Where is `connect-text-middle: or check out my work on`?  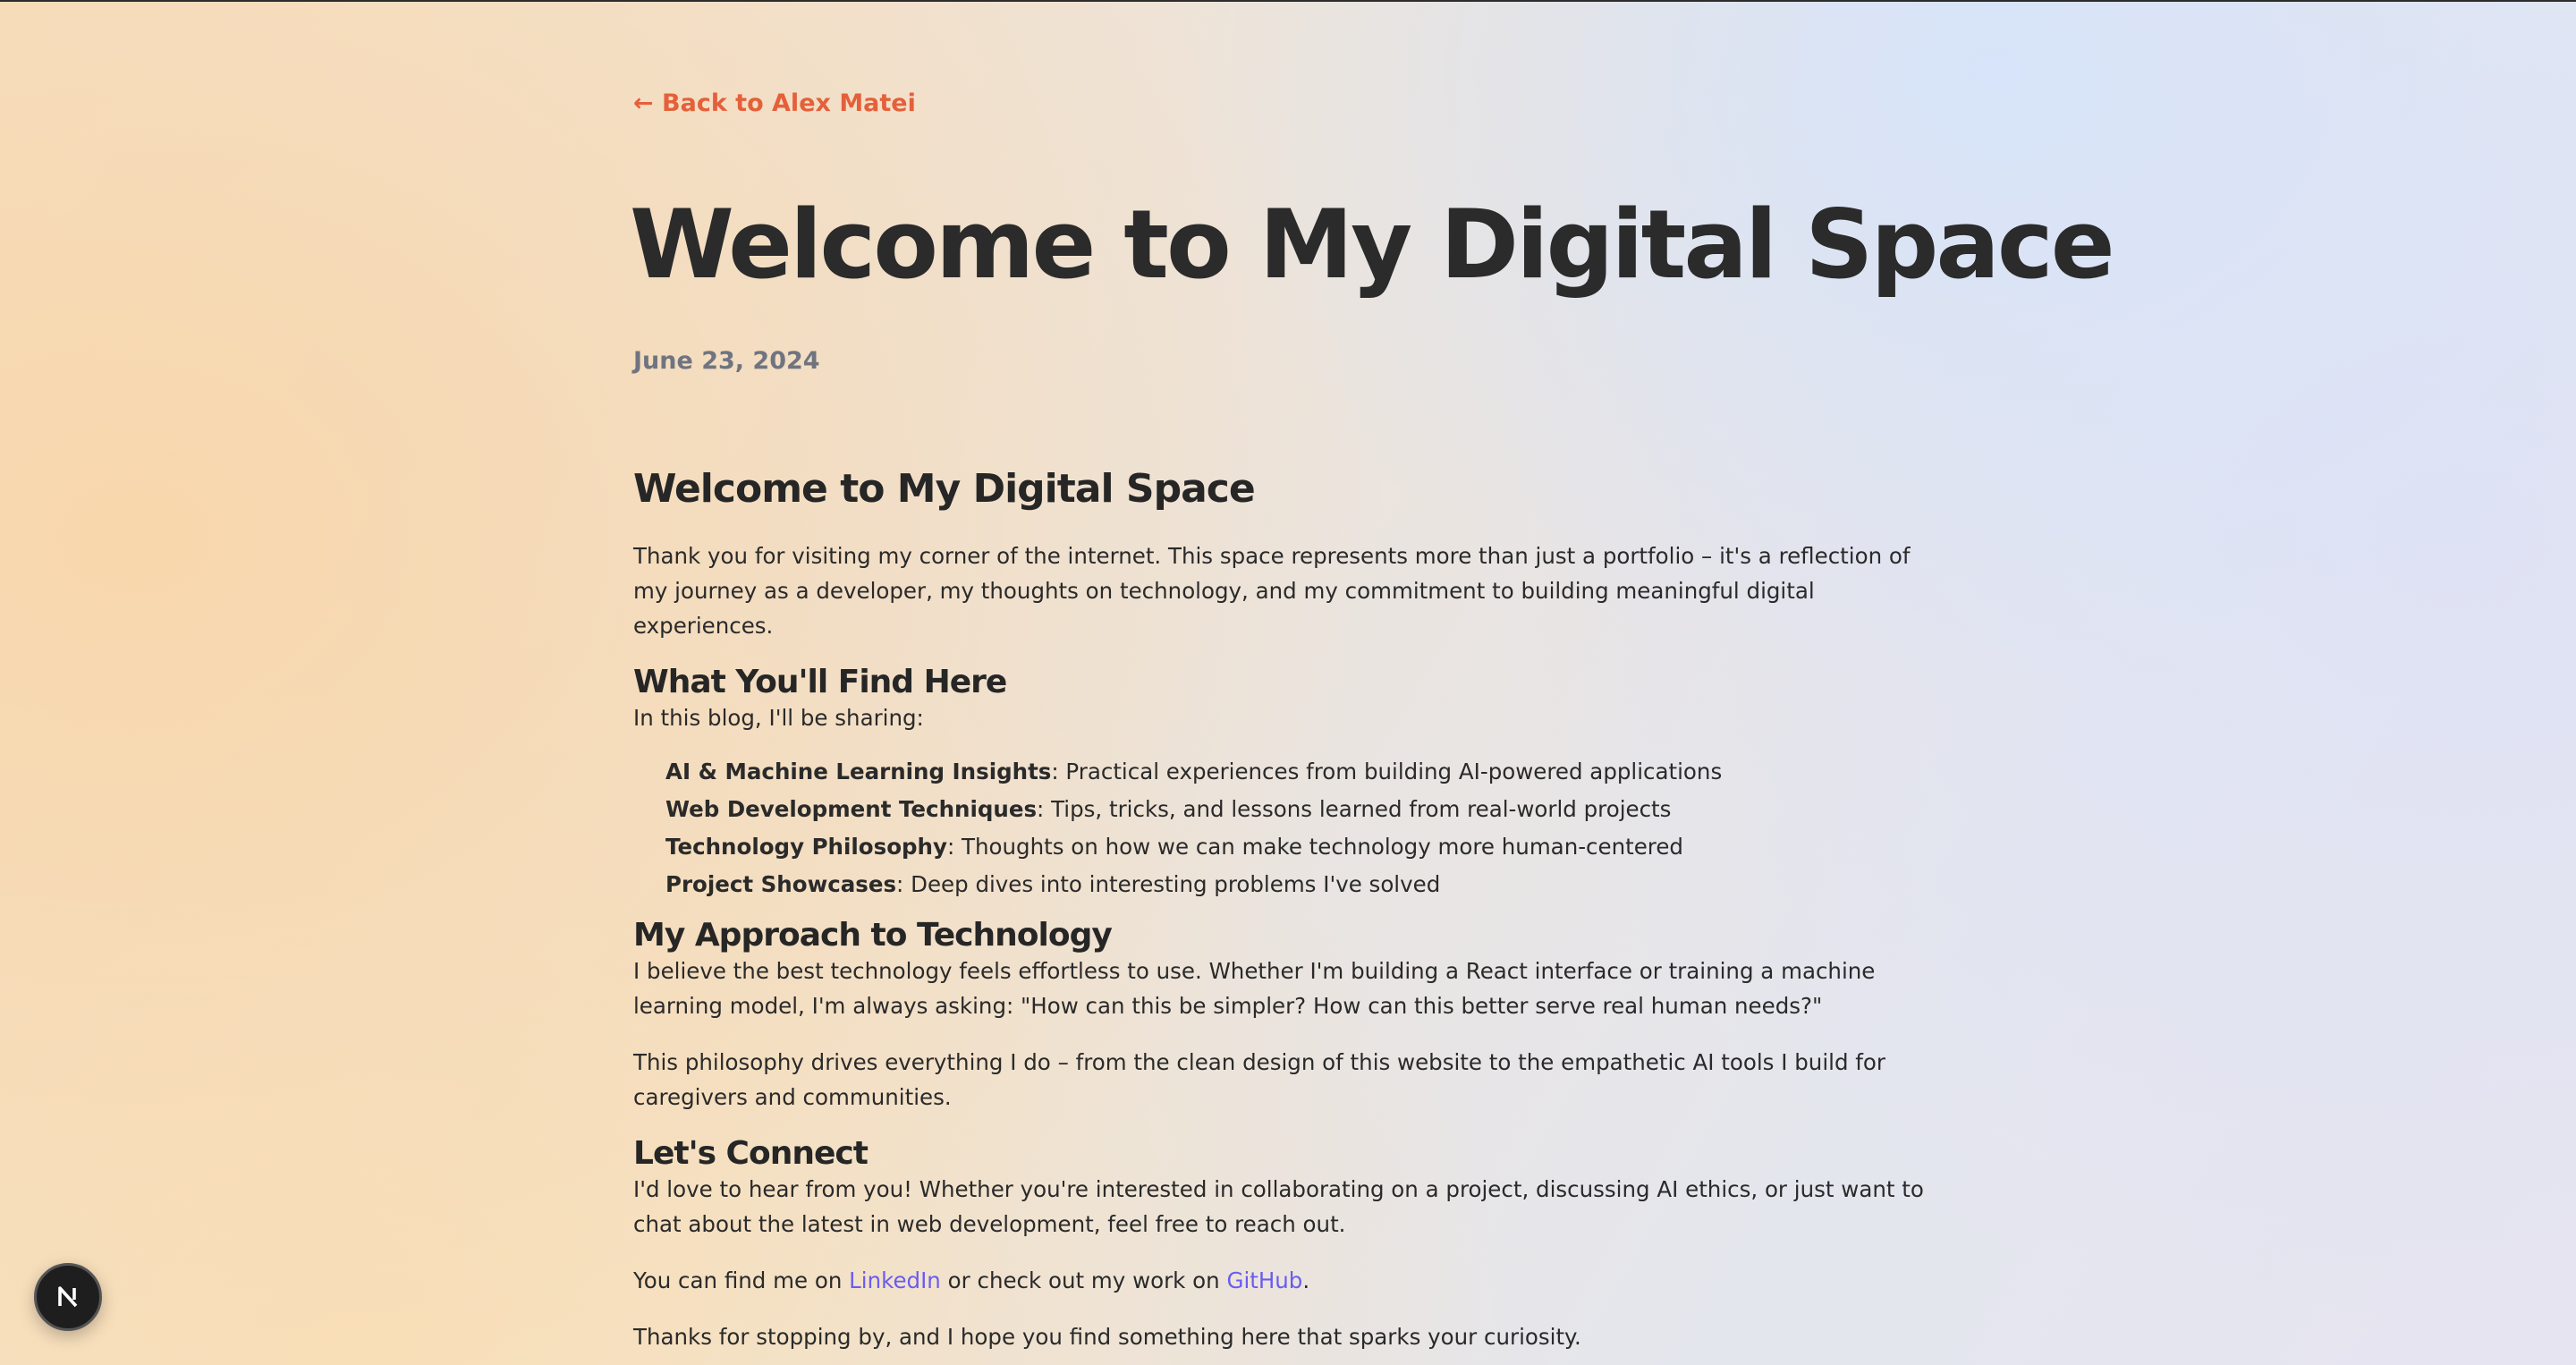 connect-text-middle: or check out my work on is located at coordinates (1083, 1280).